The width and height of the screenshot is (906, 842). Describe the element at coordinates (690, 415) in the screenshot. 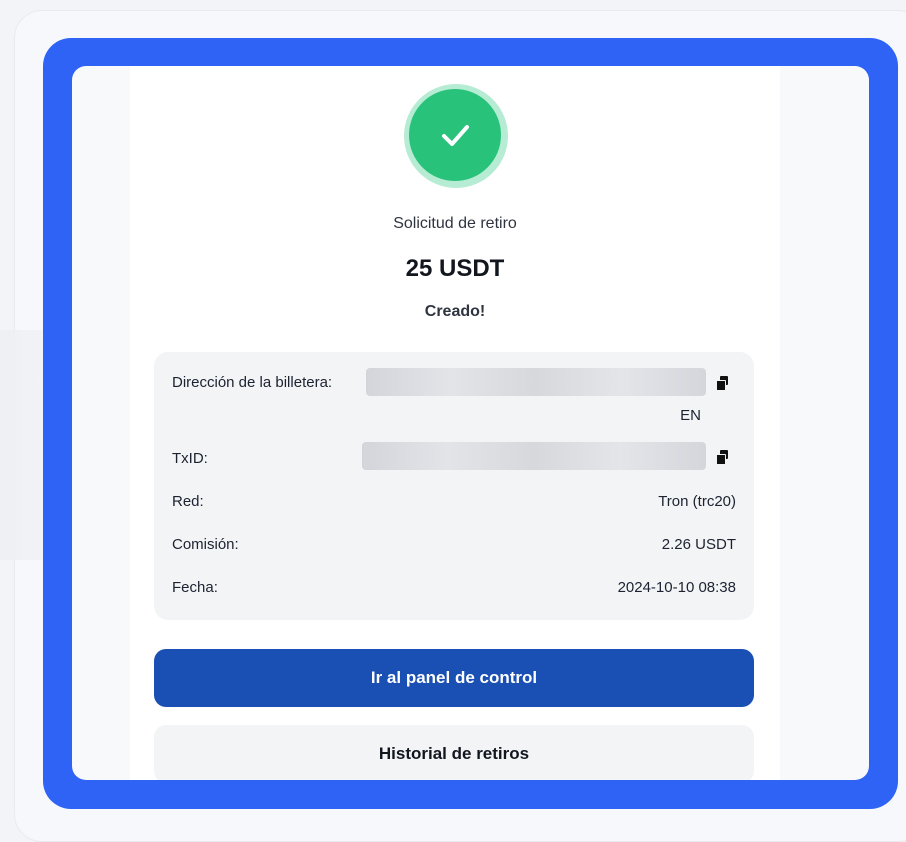

I see `wallet-network-tag: EN` at that location.